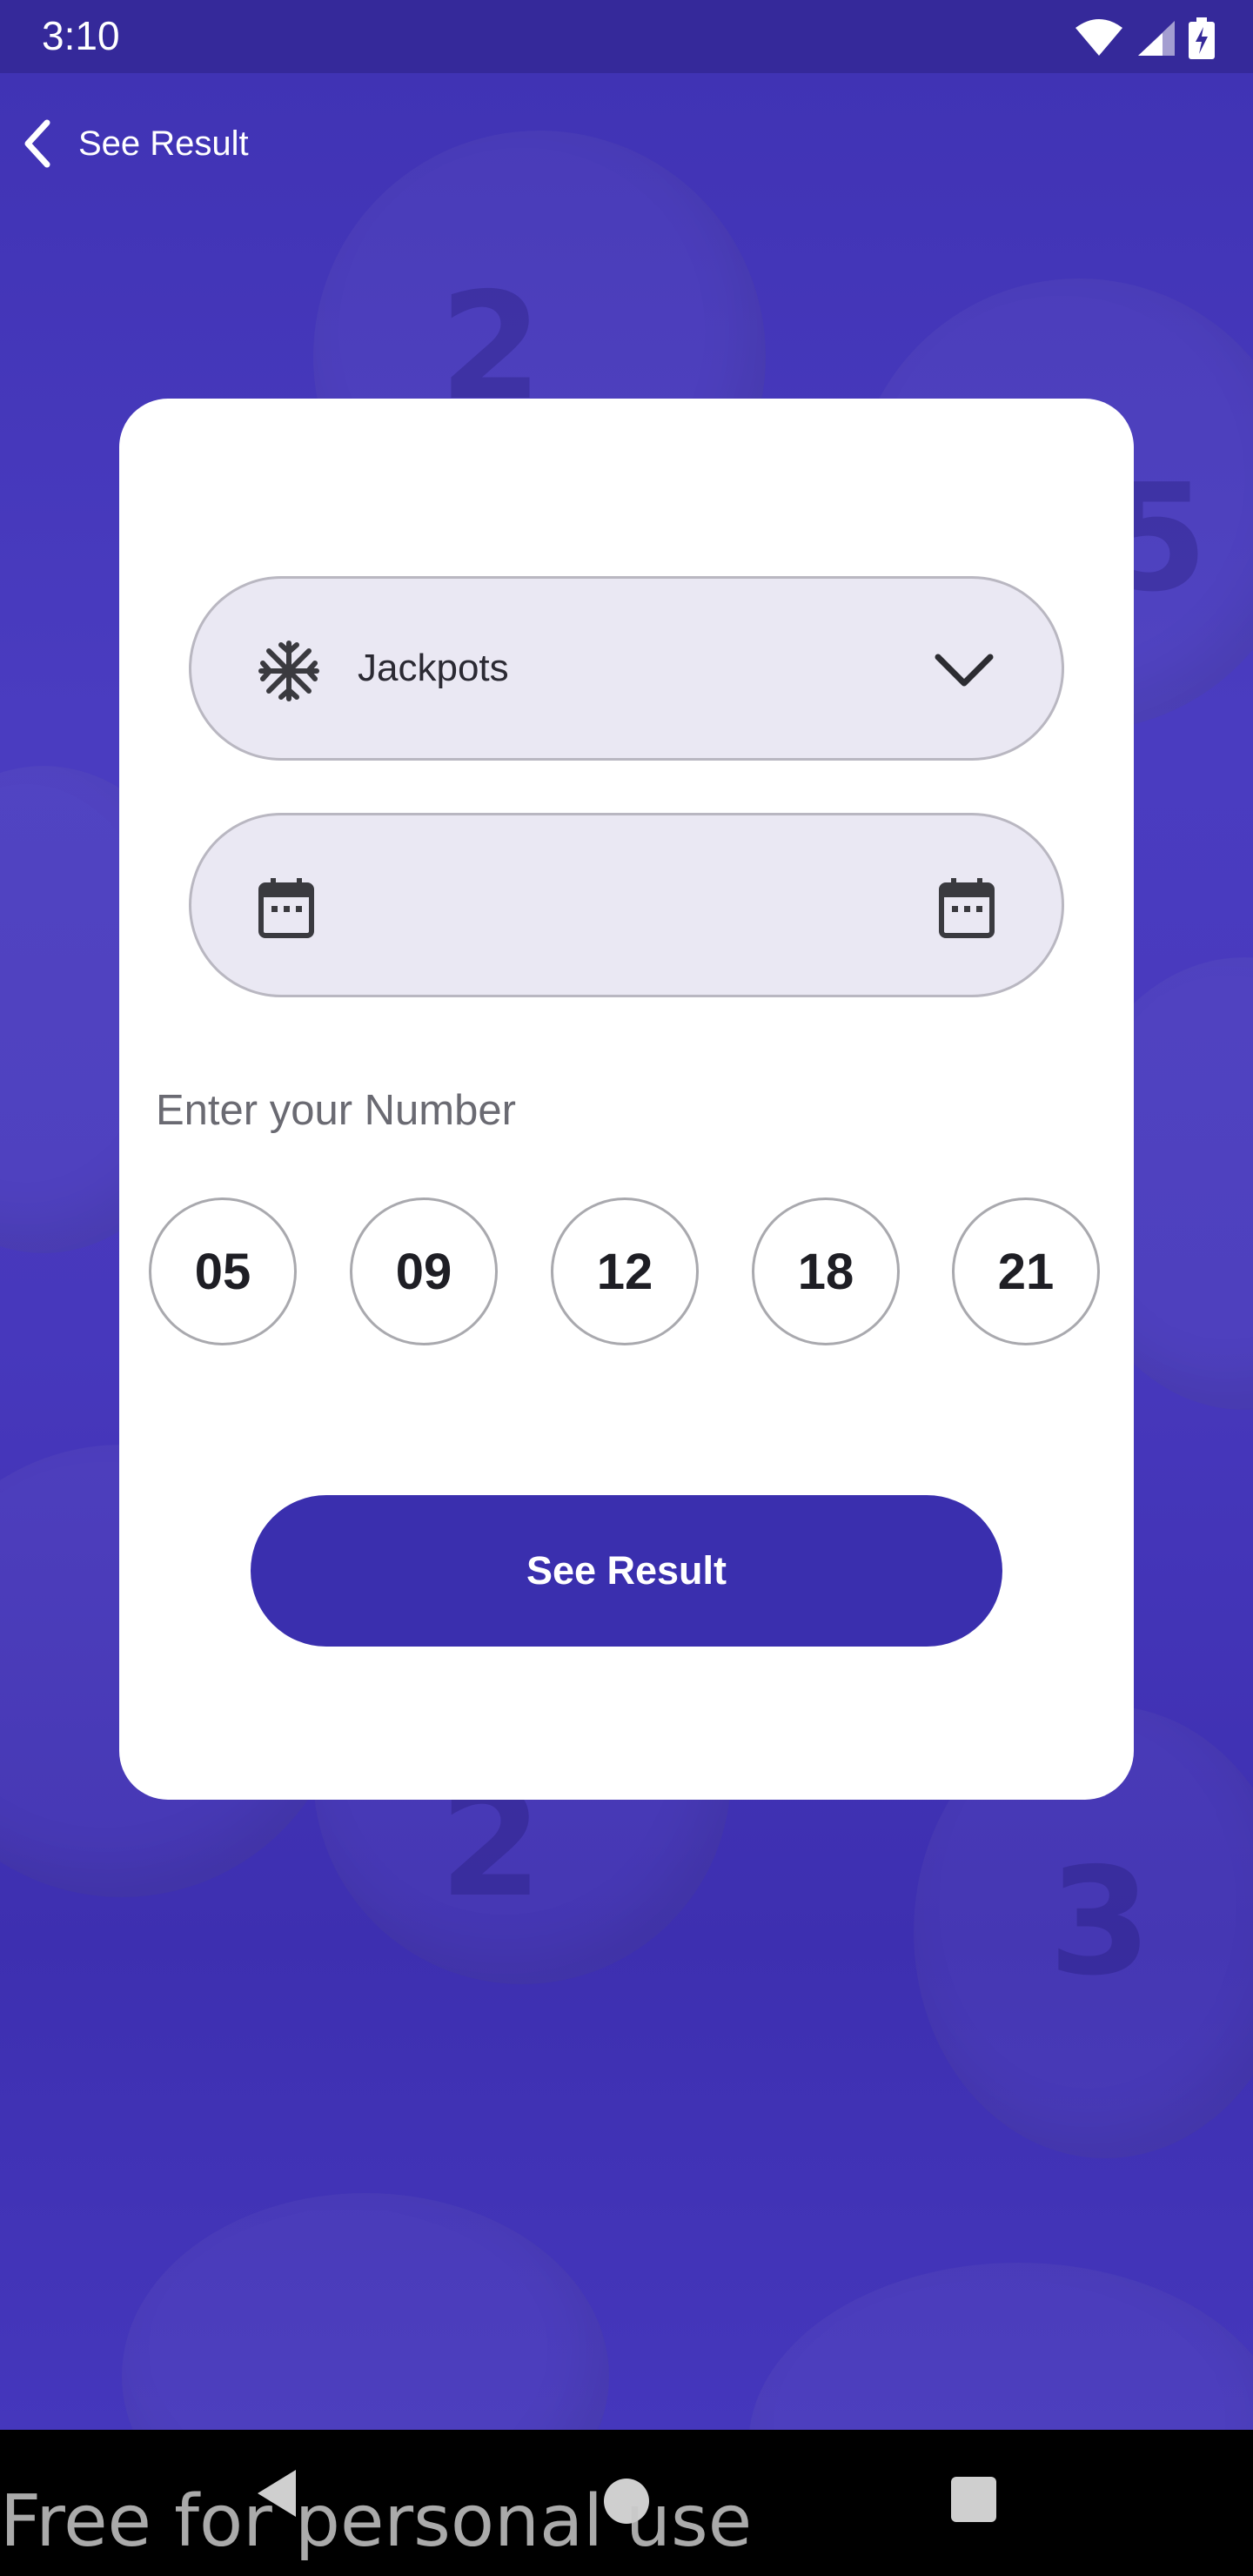 This screenshot has height=2576, width=1253. I want to click on back-button: See Result, so click(133, 143).